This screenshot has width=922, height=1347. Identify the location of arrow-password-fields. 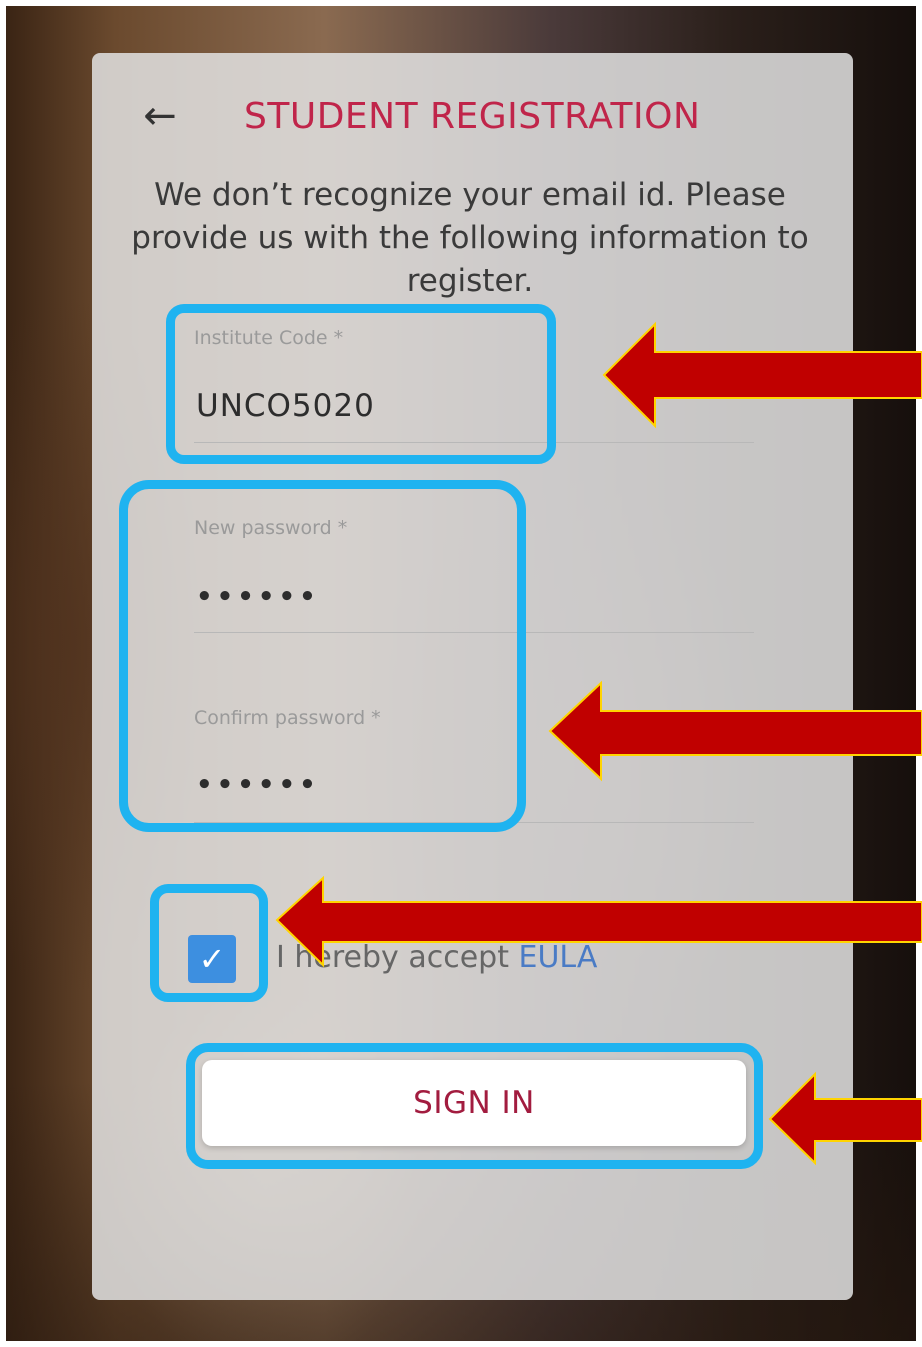
(735, 731).